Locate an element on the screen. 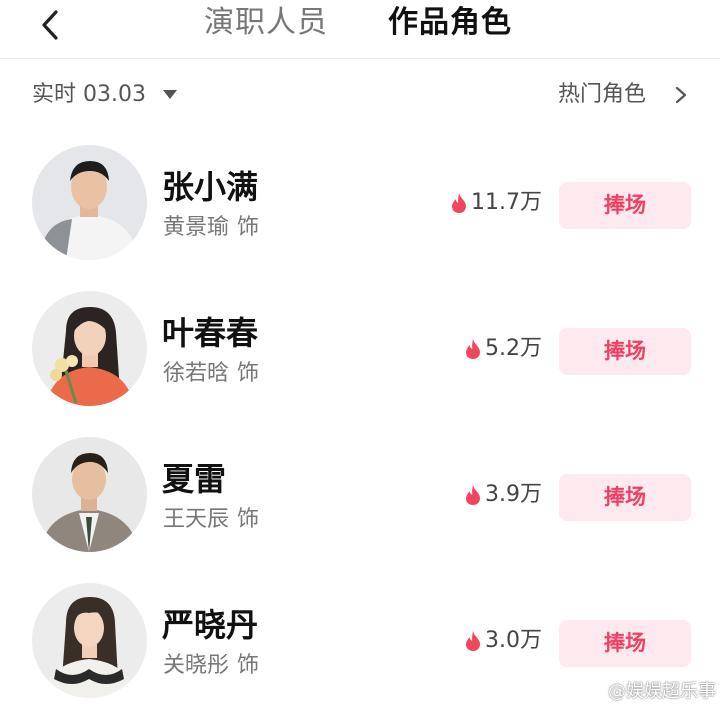 The width and height of the screenshot is (720, 723). actor-name: 黄景瑜 is located at coordinates (196, 227).